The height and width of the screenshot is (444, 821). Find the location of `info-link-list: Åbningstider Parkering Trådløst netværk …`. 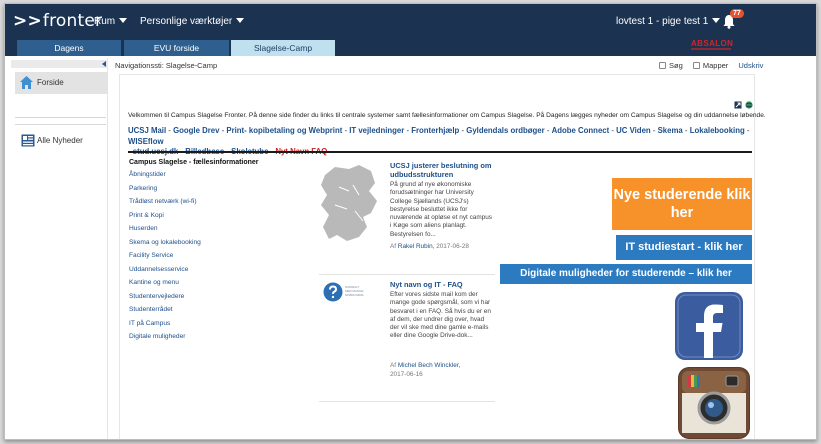

info-link-list: Åbningstider Parkering Trådløst netværk … is located at coordinates (165, 259).